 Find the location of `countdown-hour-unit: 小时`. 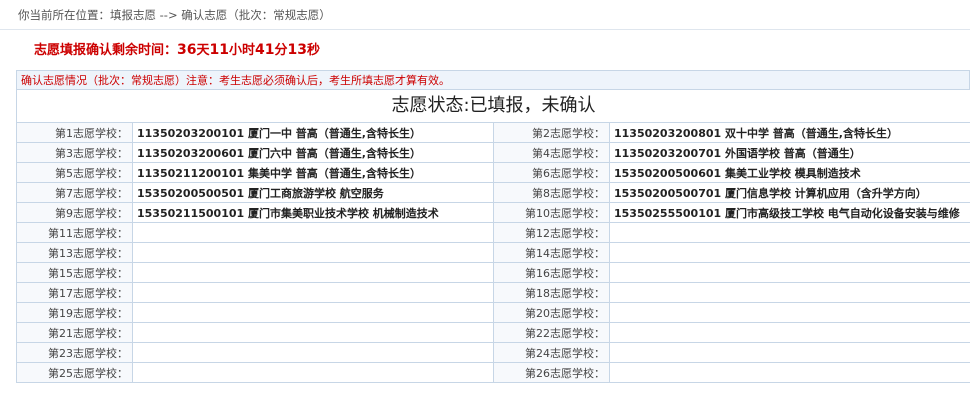

countdown-hour-unit: 小时 is located at coordinates (242, 50).